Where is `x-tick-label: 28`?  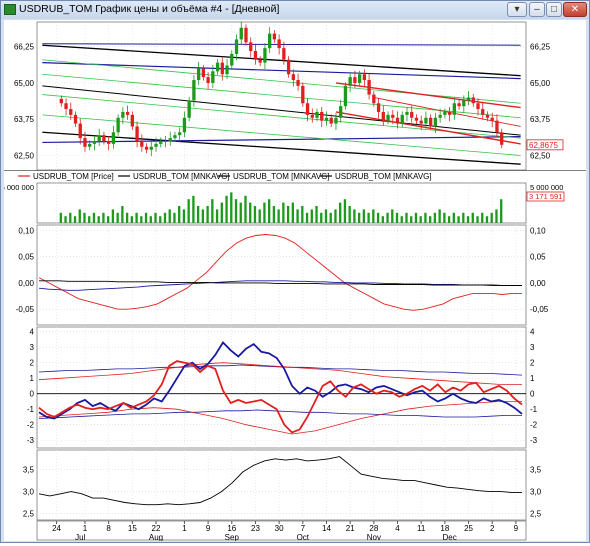 x-tick-label: 28 is located at coordinates (373, 528).